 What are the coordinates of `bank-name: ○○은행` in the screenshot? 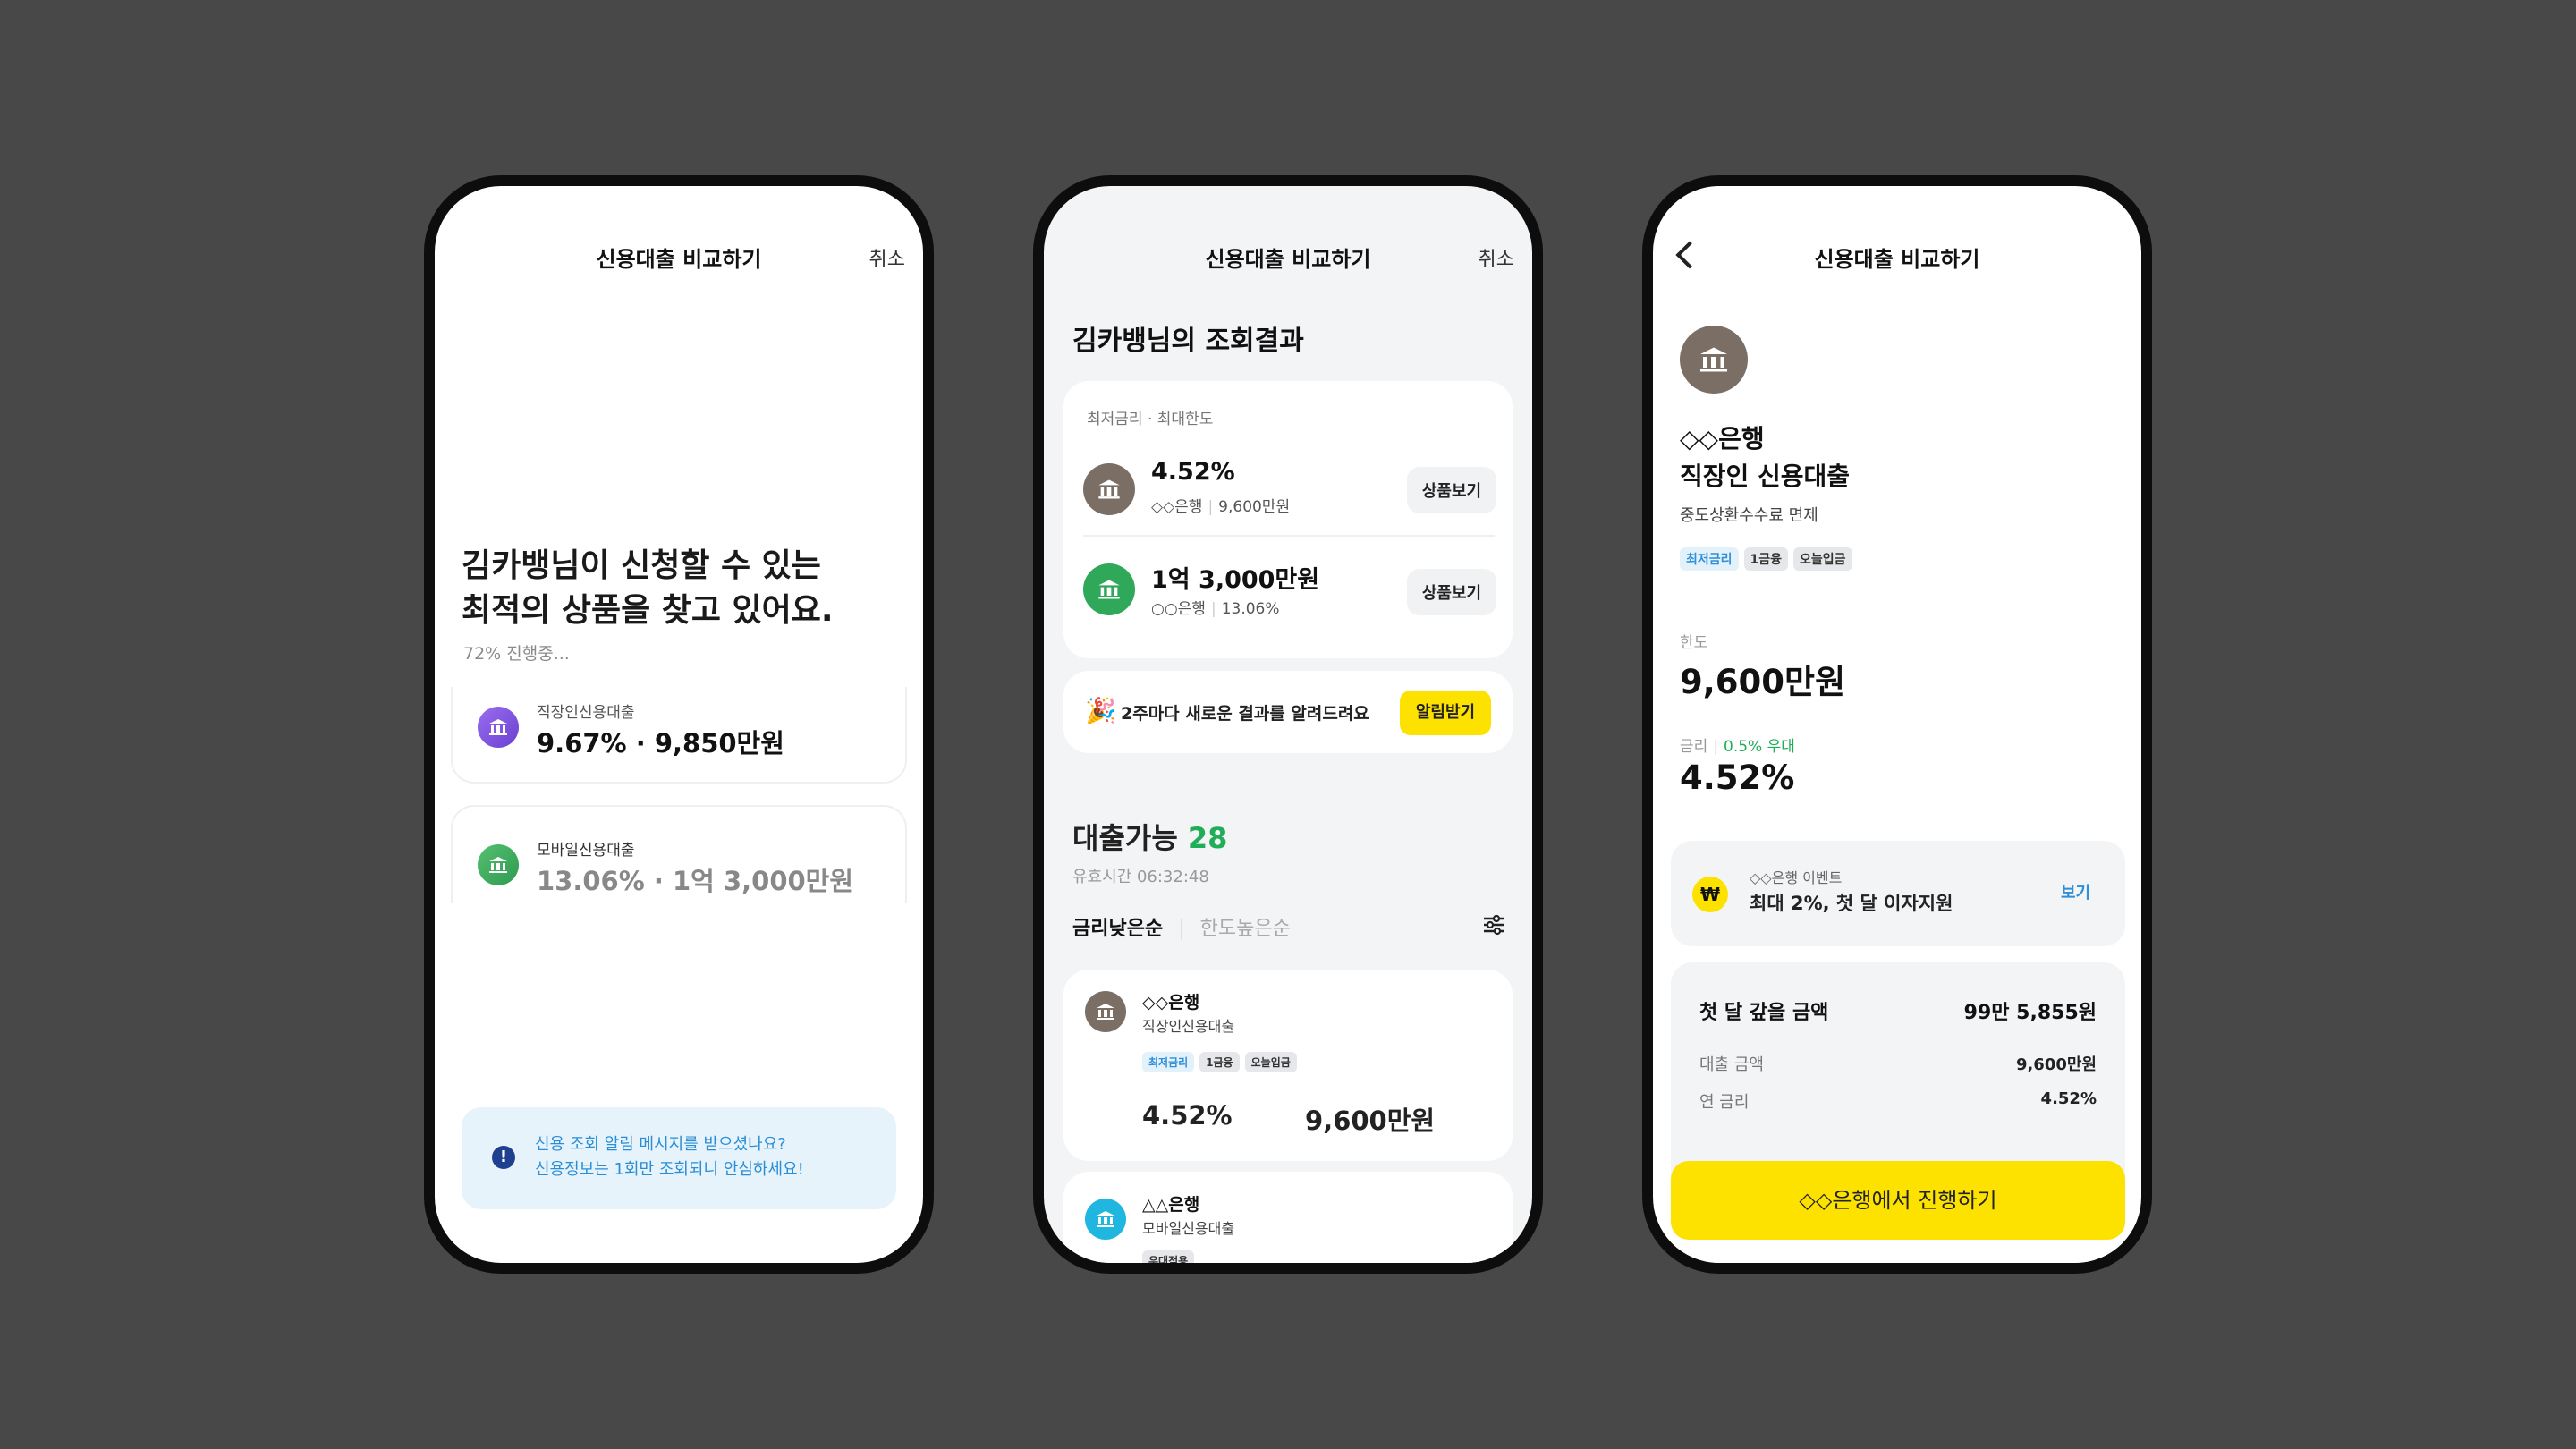 It's located at (1178, 609).